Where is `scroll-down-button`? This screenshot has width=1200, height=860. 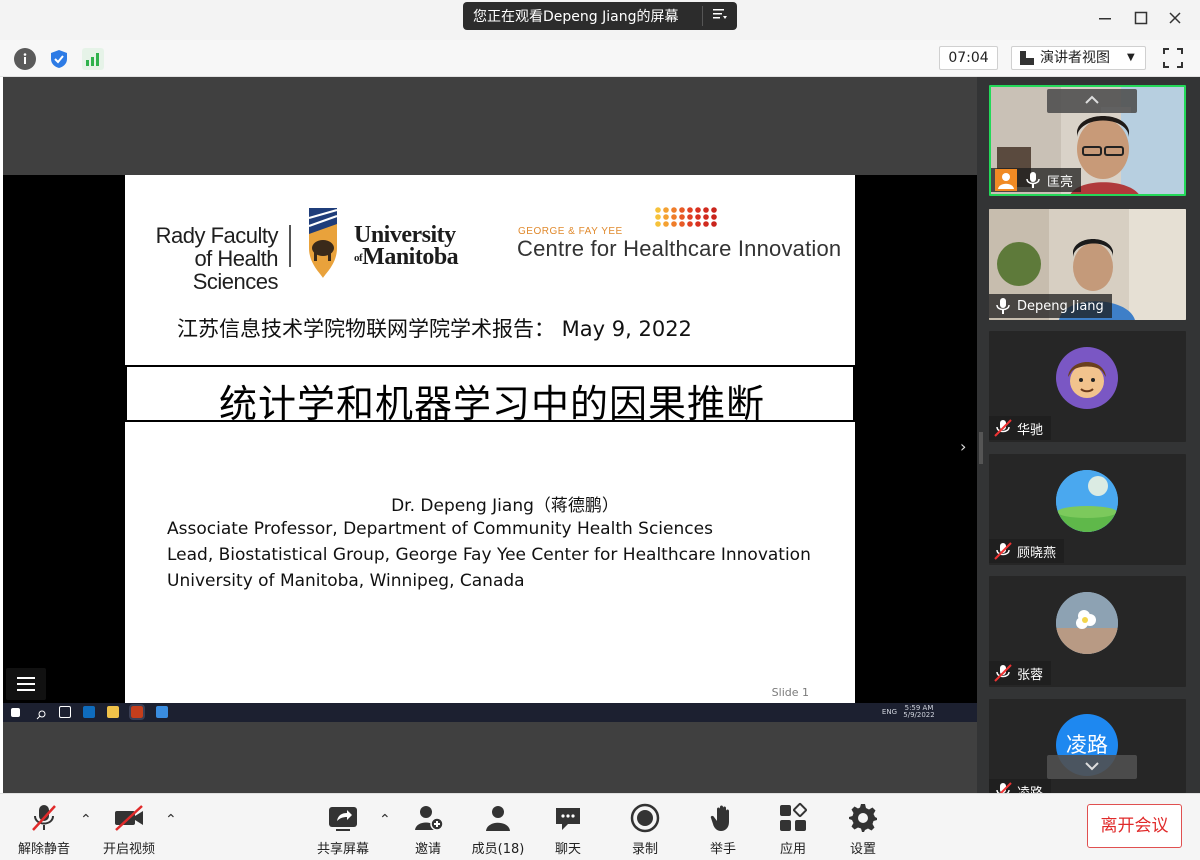 scroll-down-button is located at coordinates (1092, 767).